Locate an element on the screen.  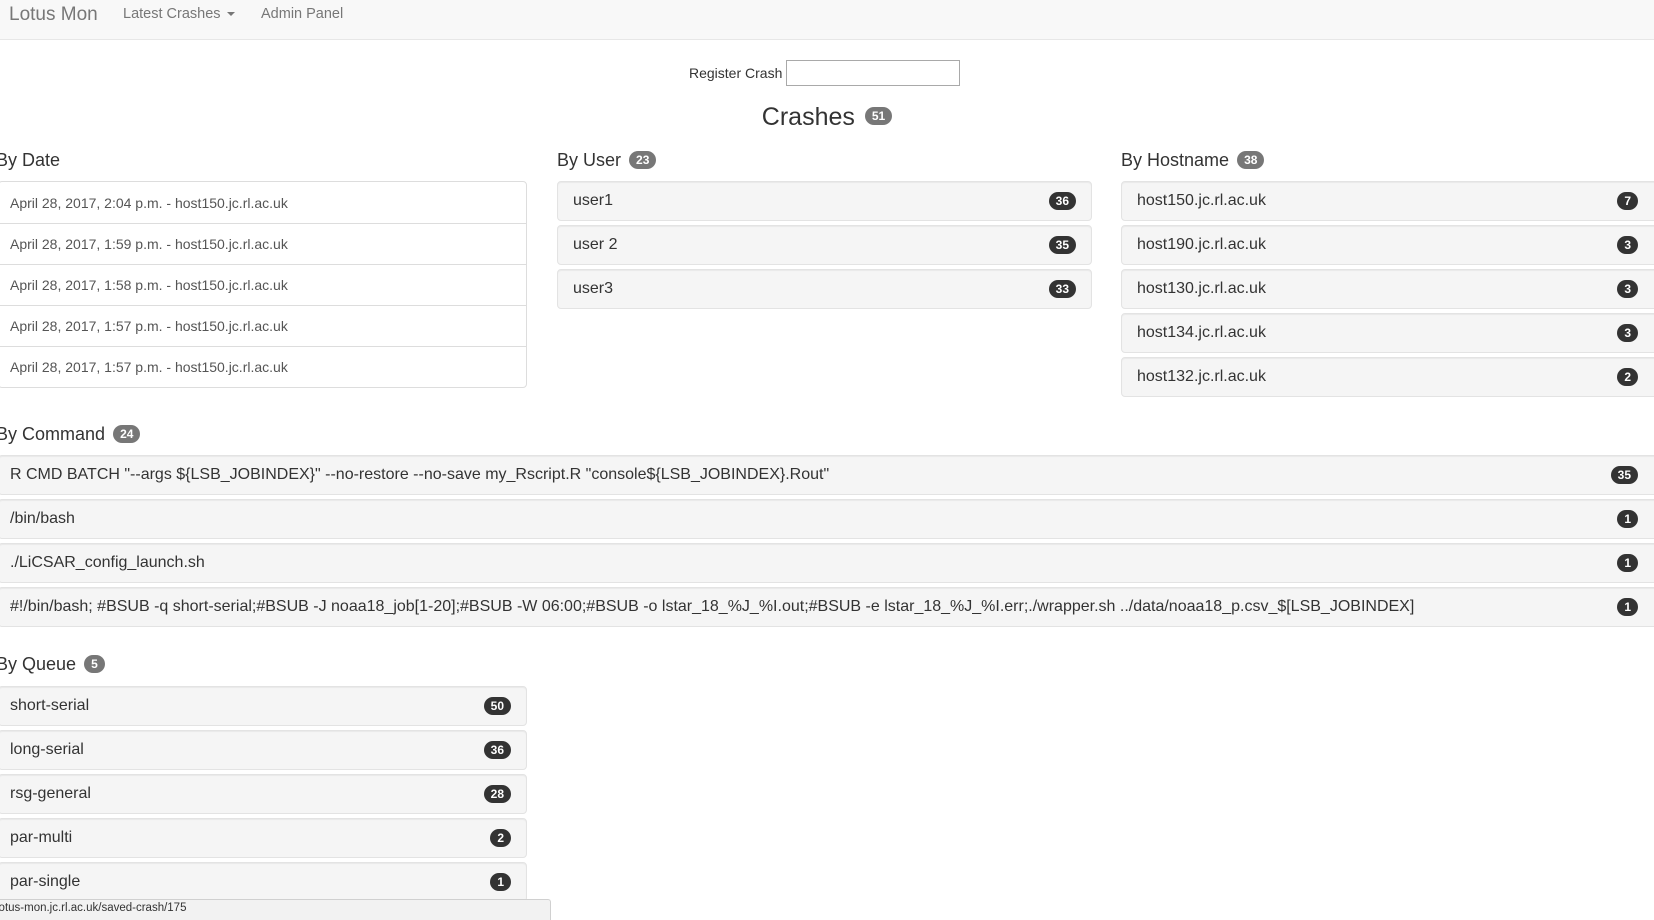
by-date-heading-text: By Date is located at coordinates (30, 160).